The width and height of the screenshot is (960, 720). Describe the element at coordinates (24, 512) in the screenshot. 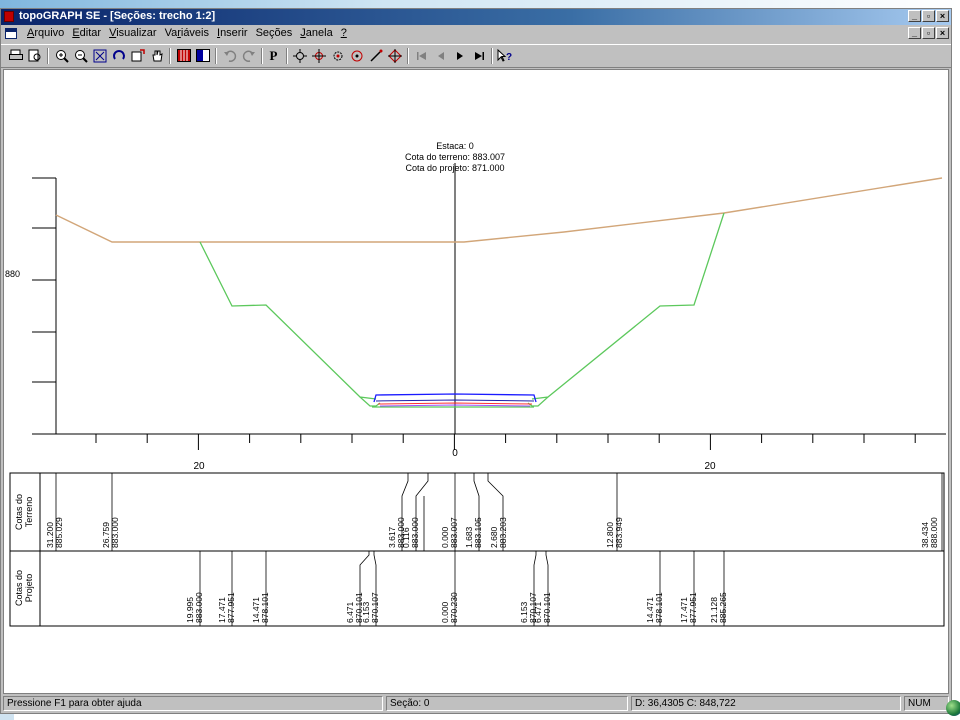

I see `row-label-terreno: Cotas doTerreno` at that location.